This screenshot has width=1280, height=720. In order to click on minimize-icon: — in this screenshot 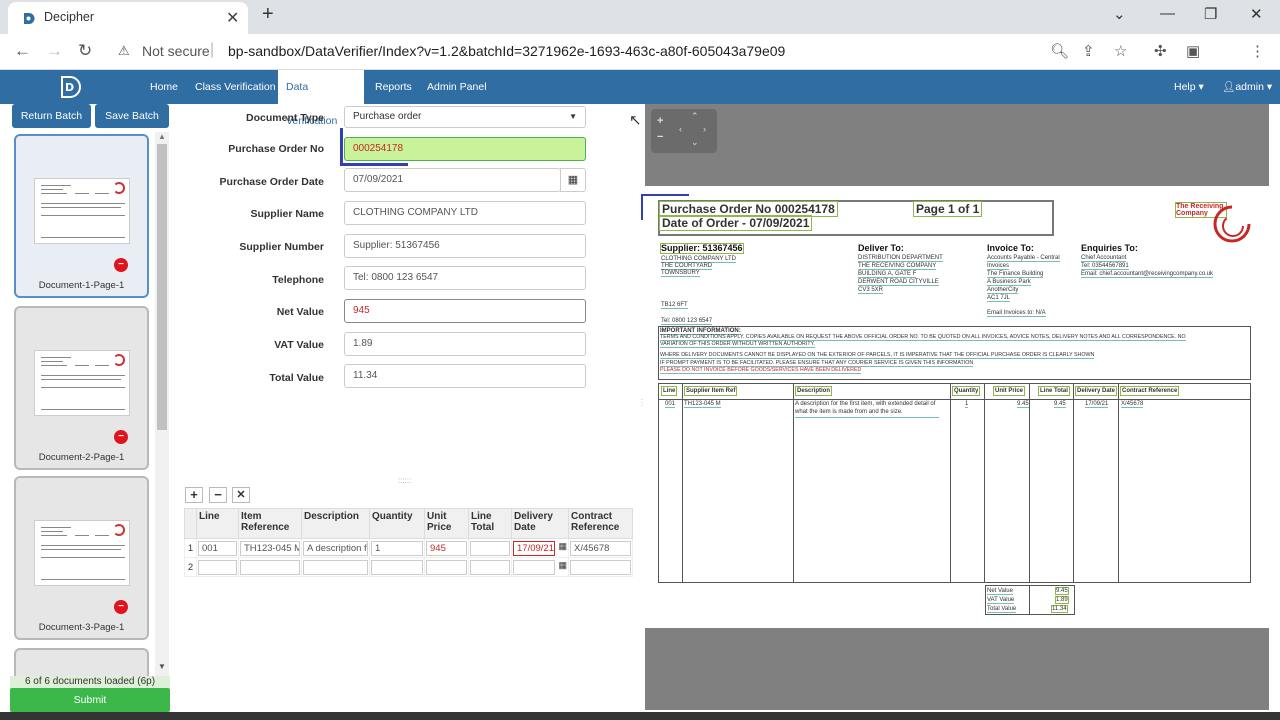, I will do `click(1167, 13)`.